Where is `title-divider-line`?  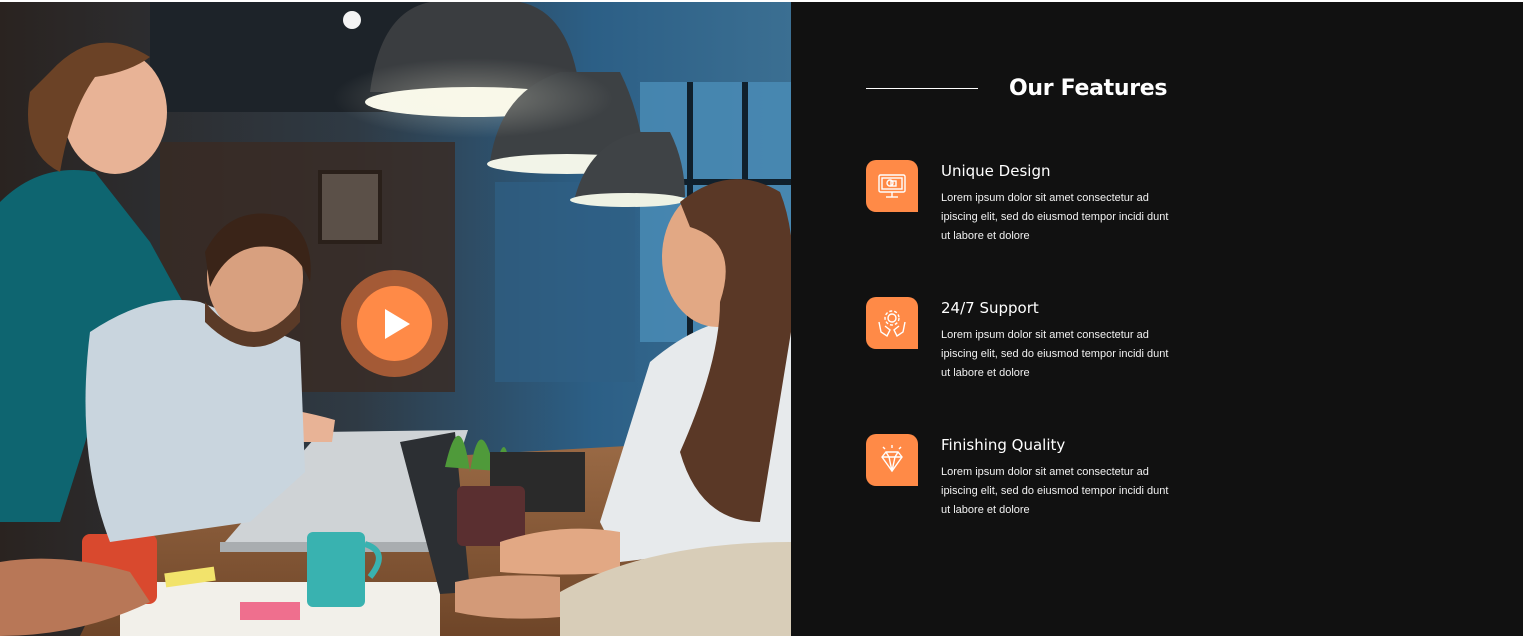
title-divider-line is located at coordinates (922, 88).